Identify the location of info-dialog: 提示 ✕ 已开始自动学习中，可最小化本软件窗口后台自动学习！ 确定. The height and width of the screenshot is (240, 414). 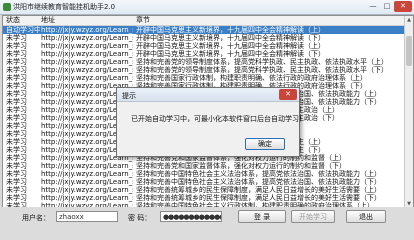
(211, 122).